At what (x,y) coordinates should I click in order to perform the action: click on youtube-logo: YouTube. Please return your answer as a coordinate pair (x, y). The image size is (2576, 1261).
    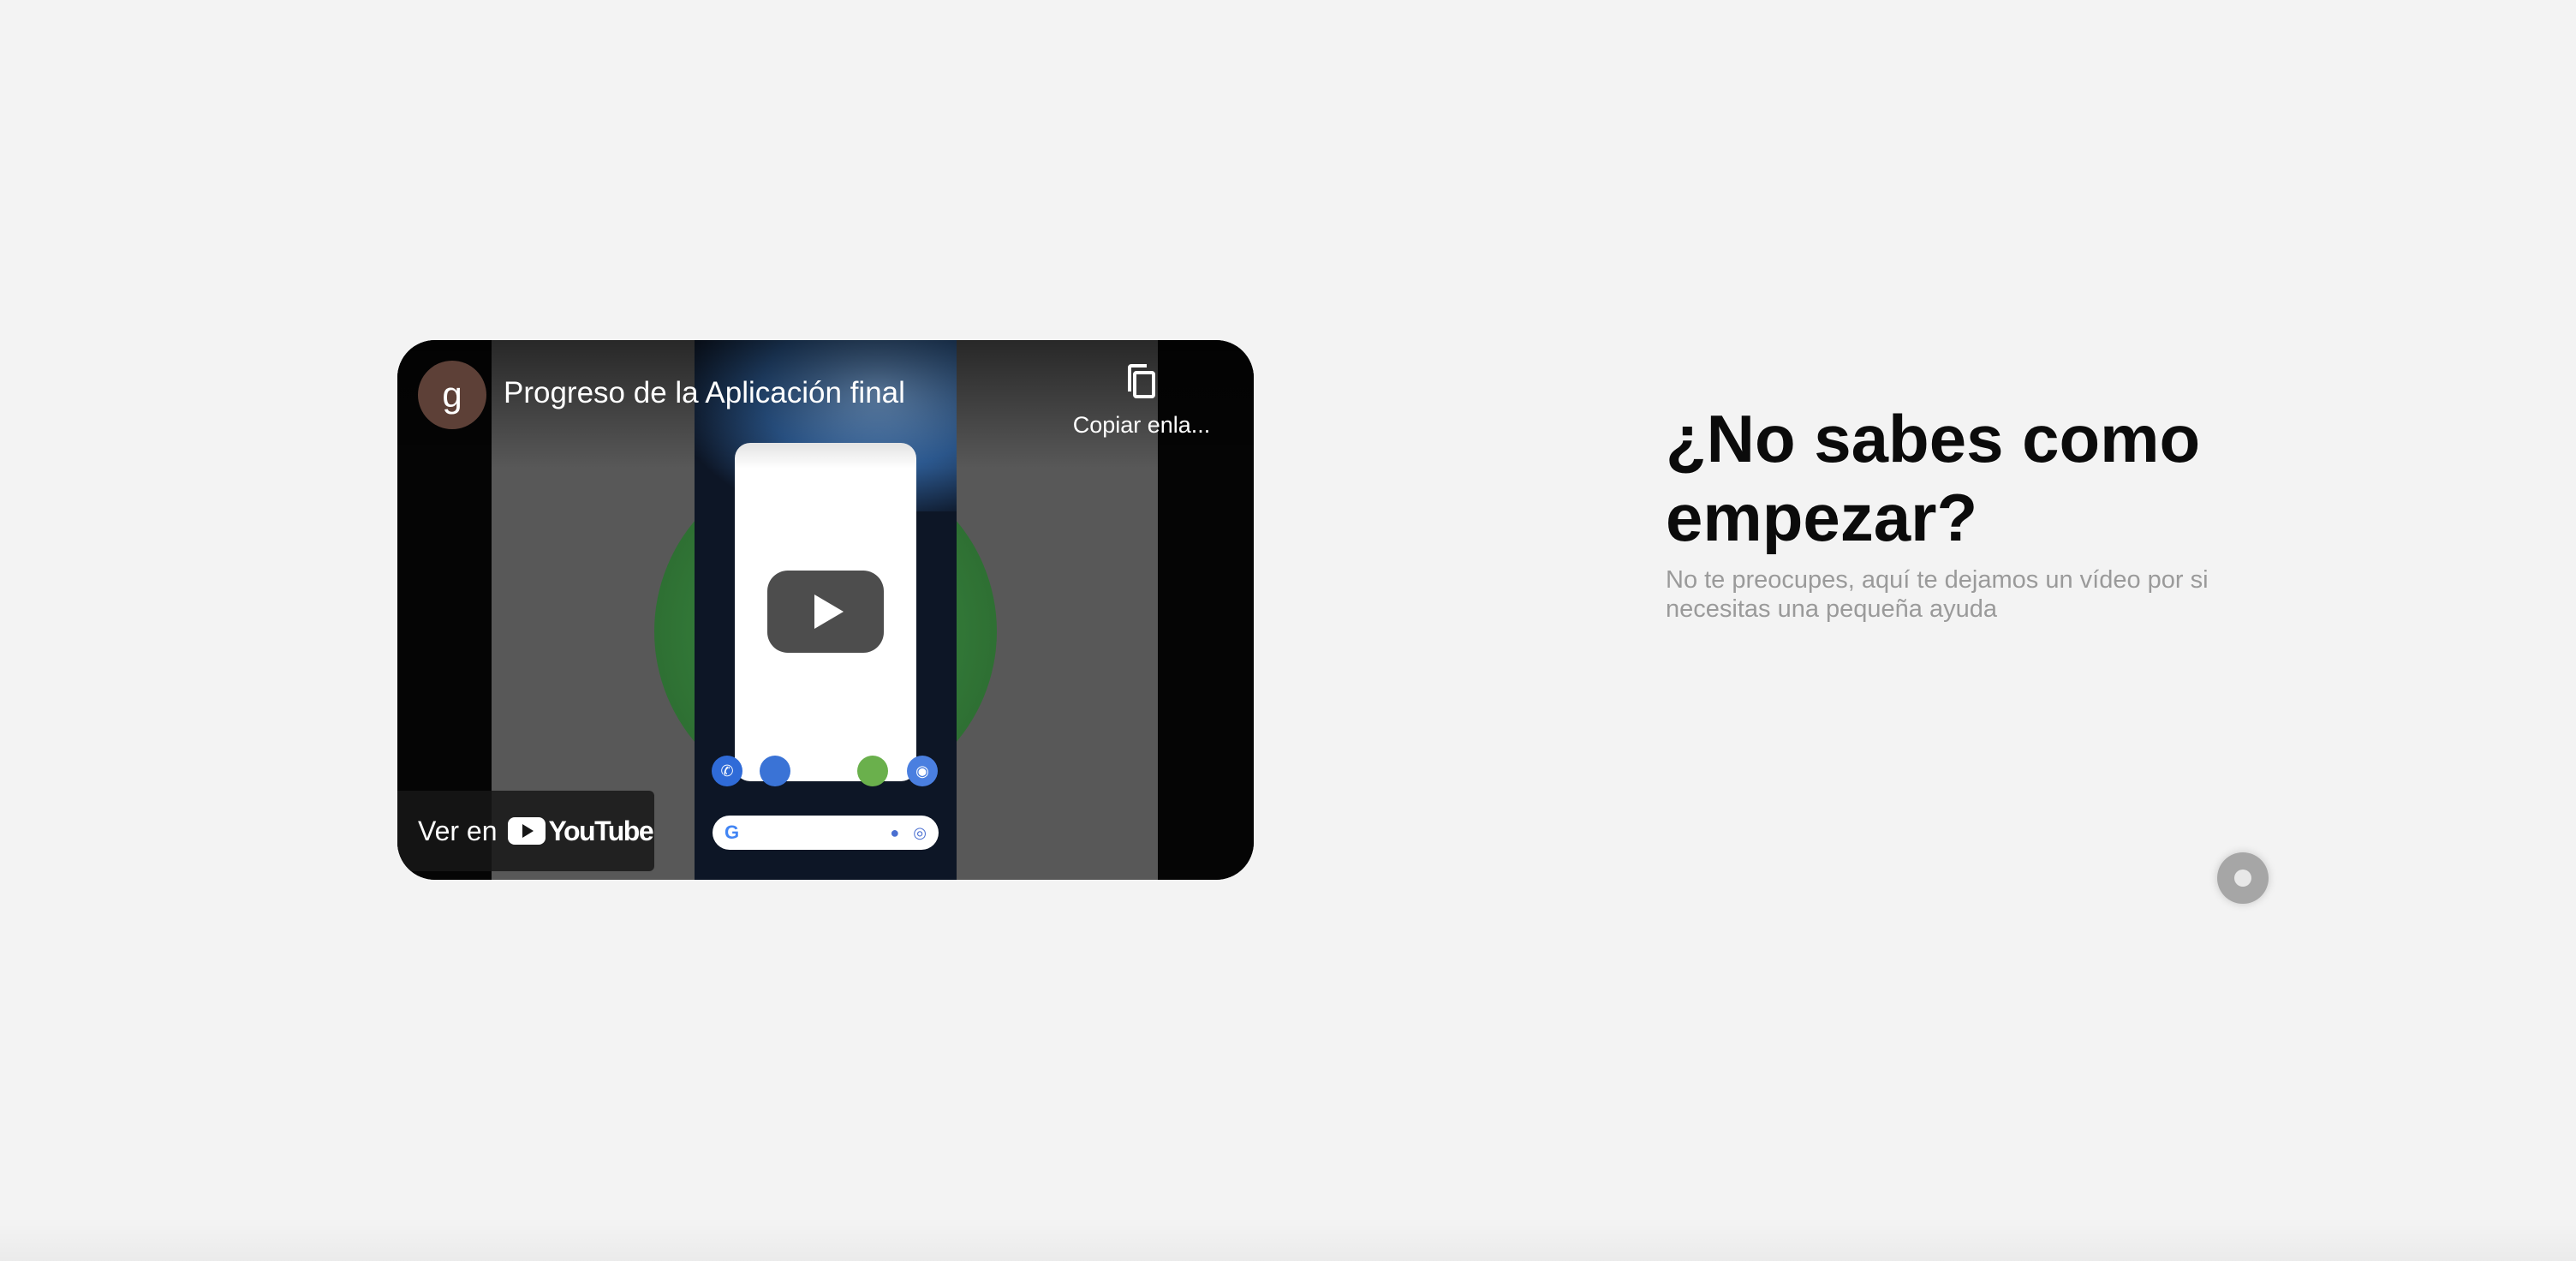
    Looking at the image, I should click on (580, 831).